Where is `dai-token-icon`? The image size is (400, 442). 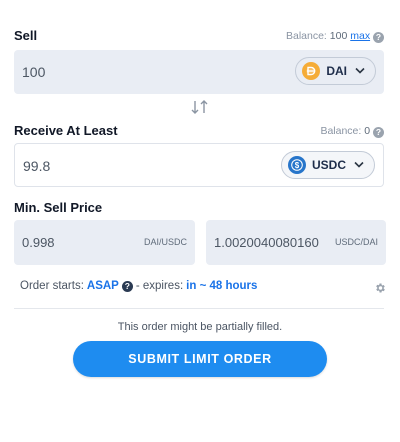 dai-token-icon is located at coordinates (311, 71).